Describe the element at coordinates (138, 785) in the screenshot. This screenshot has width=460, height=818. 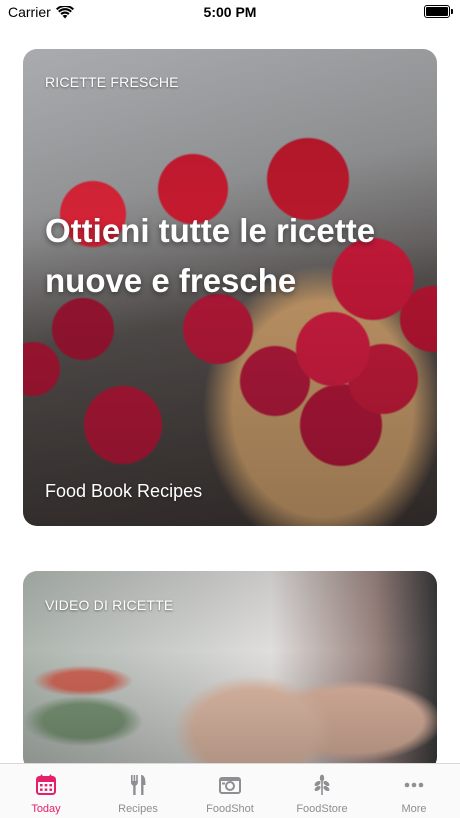
I see `fork-knife-icon` at that location.